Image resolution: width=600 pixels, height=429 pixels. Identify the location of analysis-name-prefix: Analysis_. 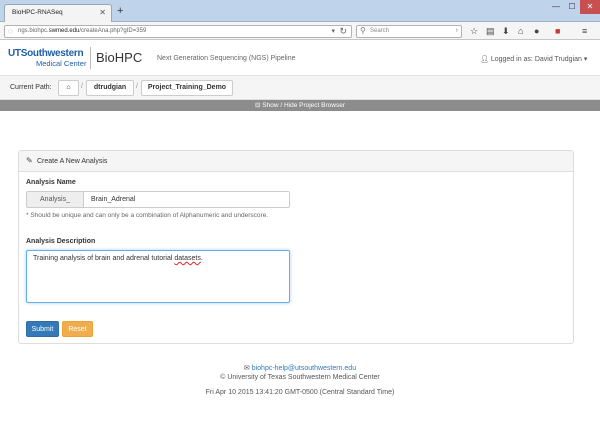
(55, 199).